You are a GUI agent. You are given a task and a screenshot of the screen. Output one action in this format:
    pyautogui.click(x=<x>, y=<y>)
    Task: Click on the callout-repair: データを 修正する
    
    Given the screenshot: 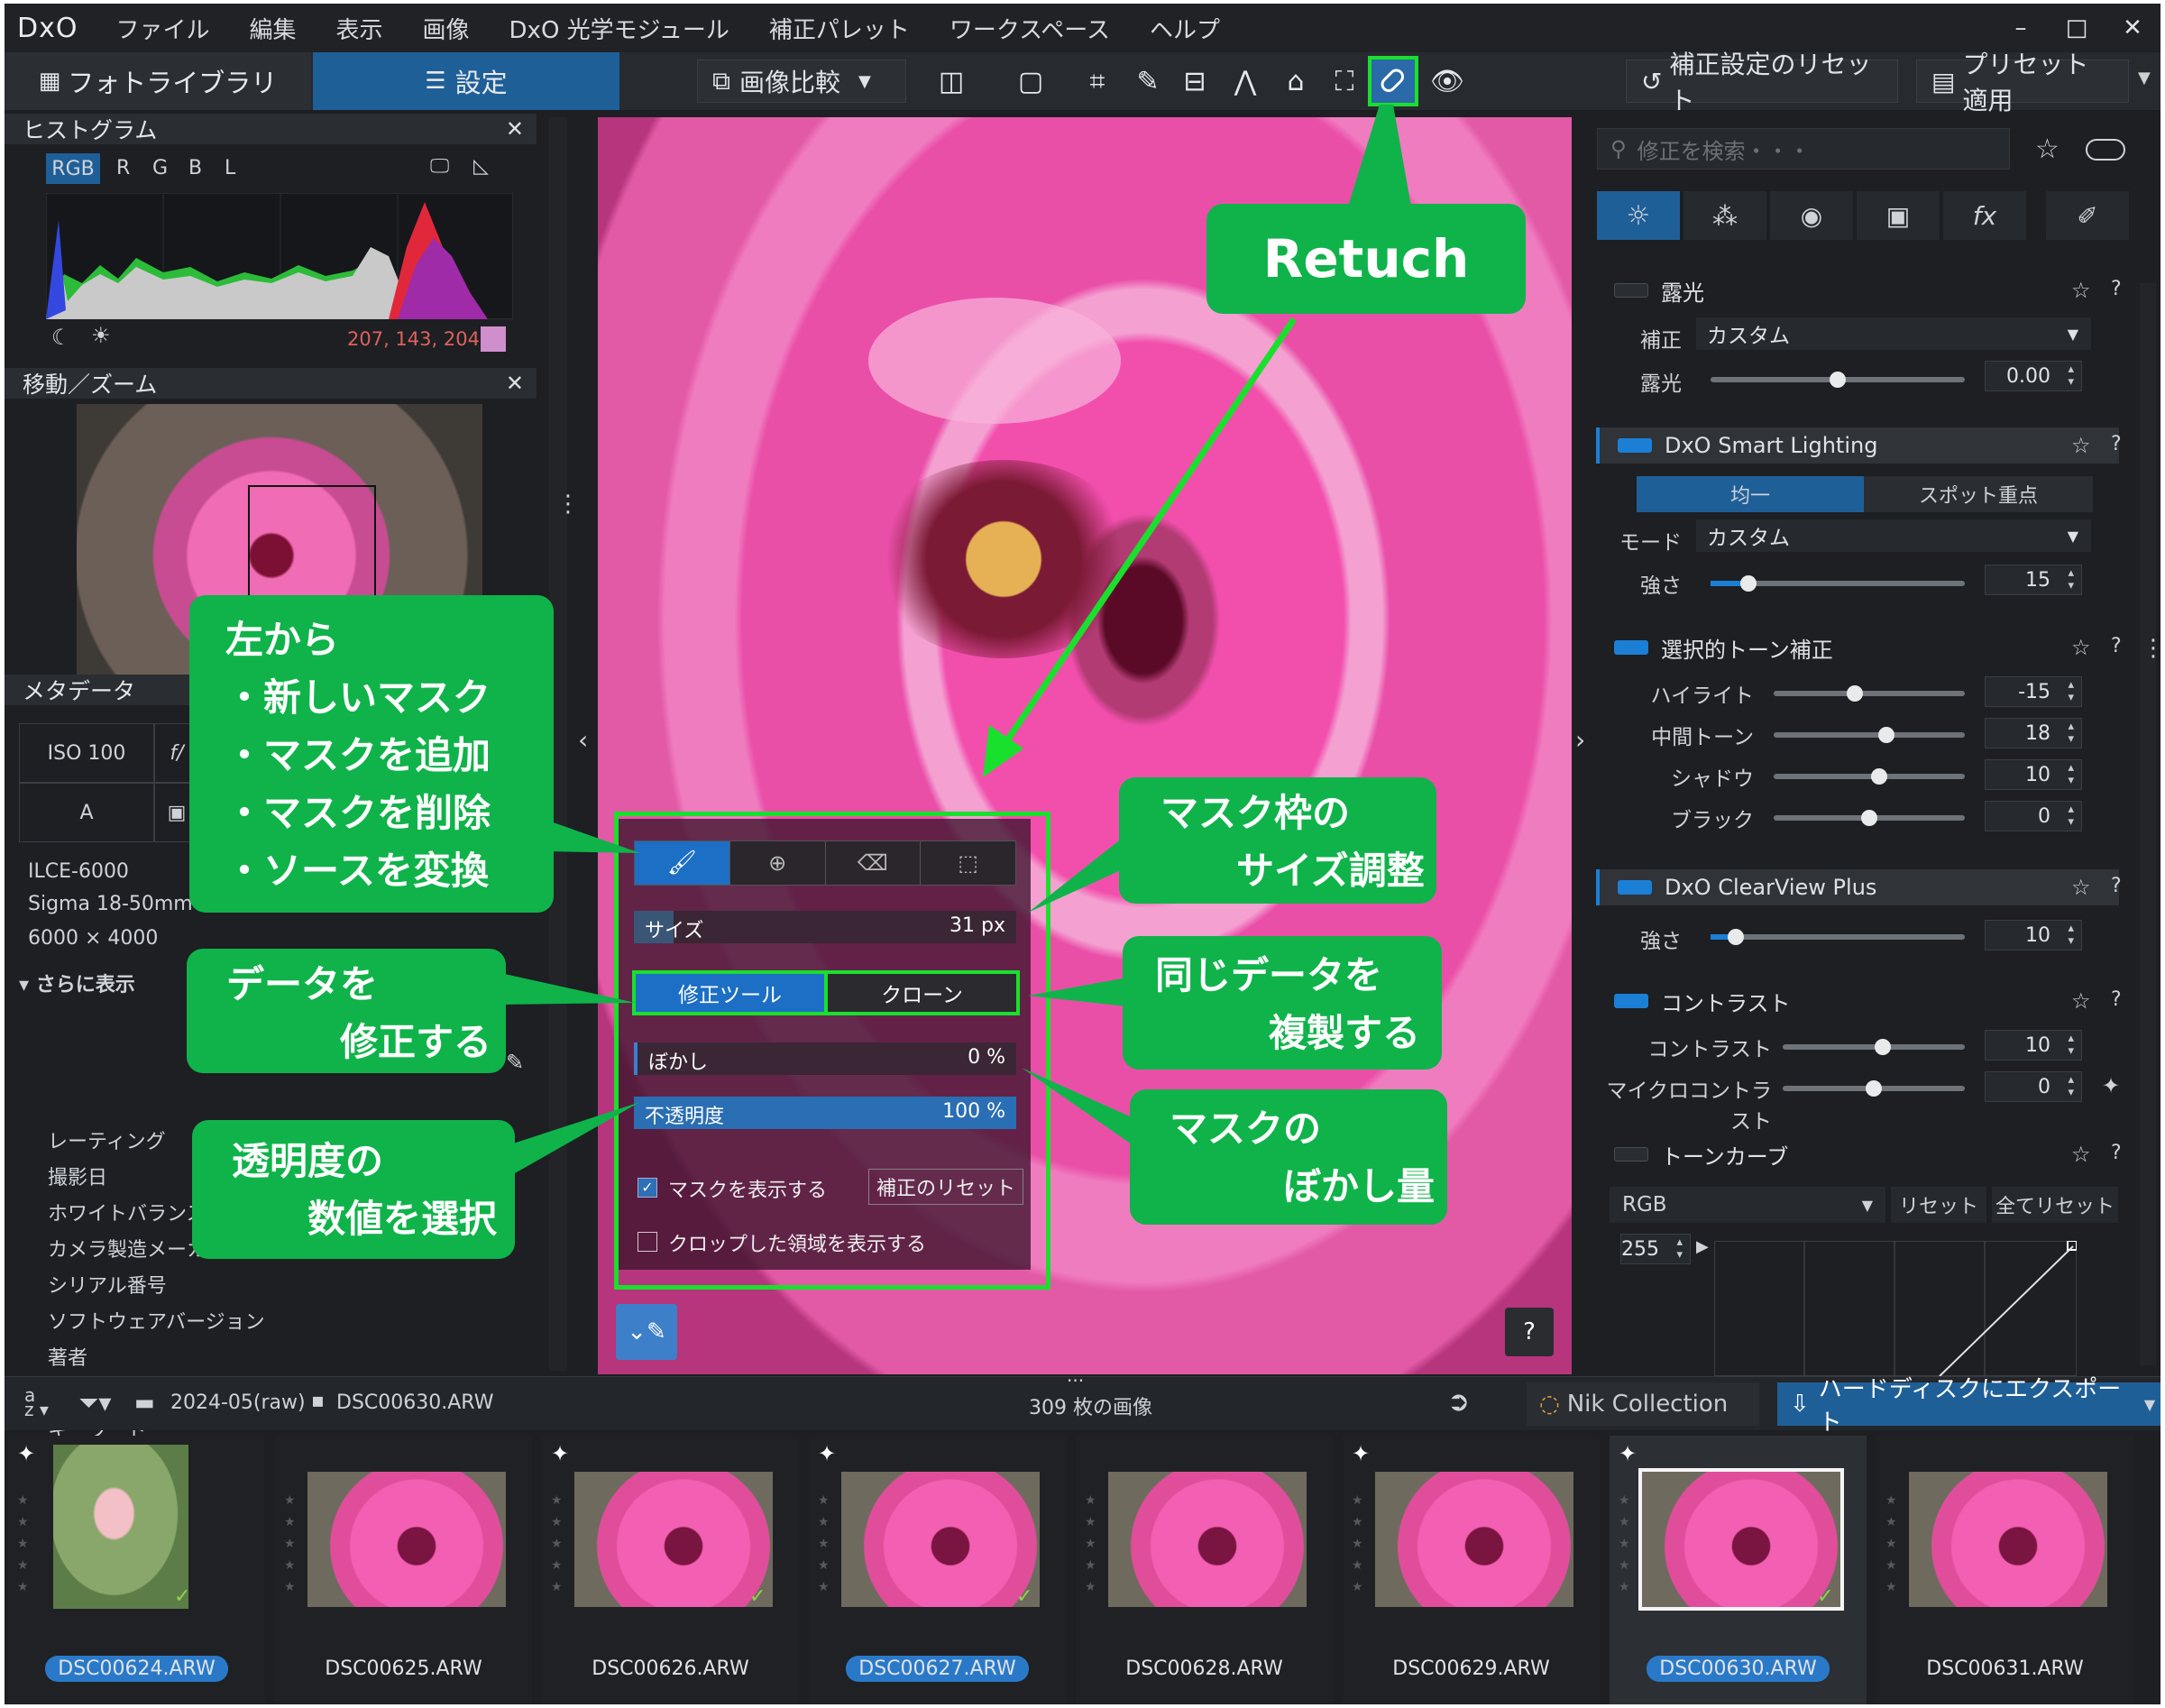 What is the action you would take?
    pyautogui.click(x=346, y=1011)
    